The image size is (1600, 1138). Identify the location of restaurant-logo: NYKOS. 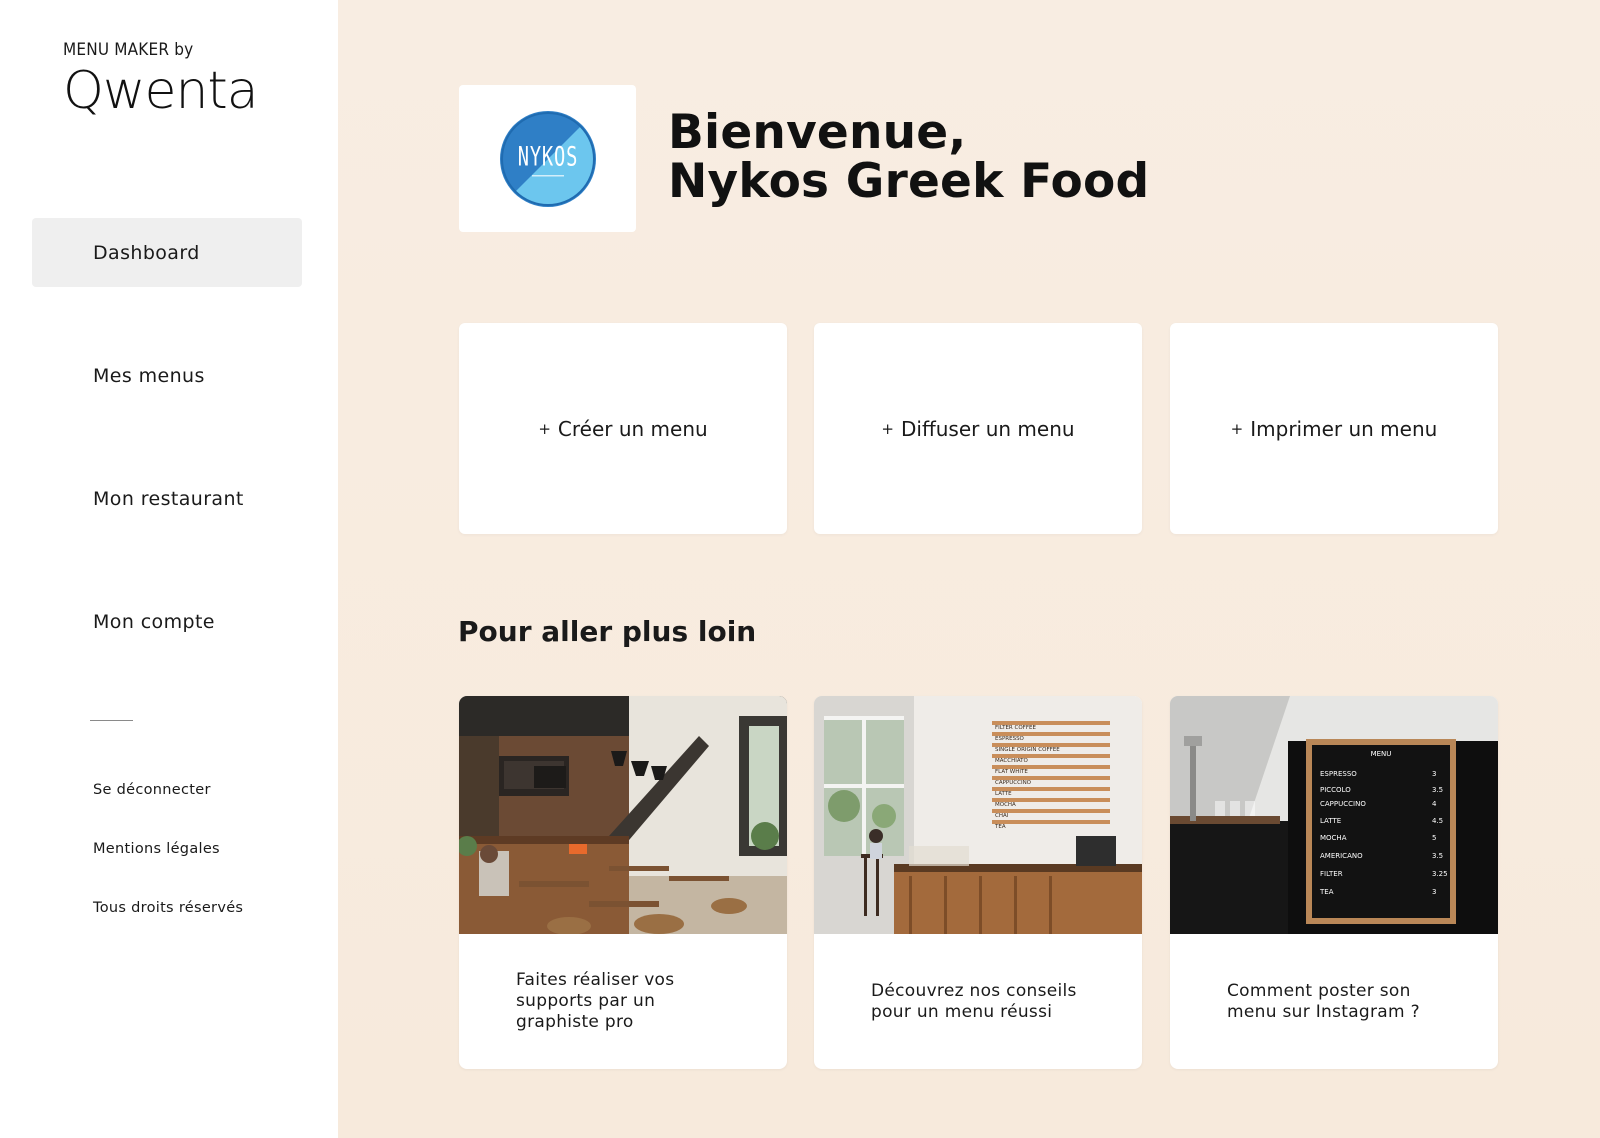
(547, 158).